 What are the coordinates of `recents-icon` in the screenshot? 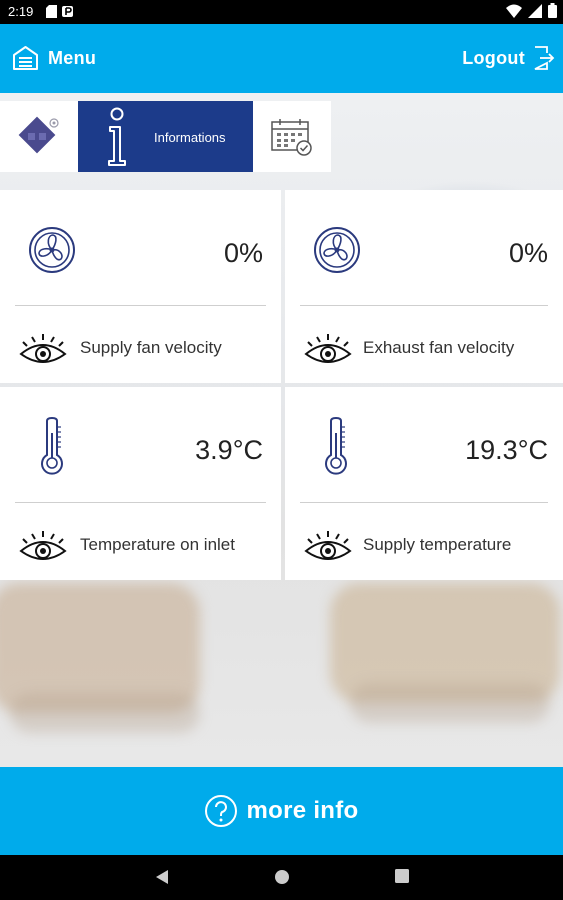 It's located at (402, 876).